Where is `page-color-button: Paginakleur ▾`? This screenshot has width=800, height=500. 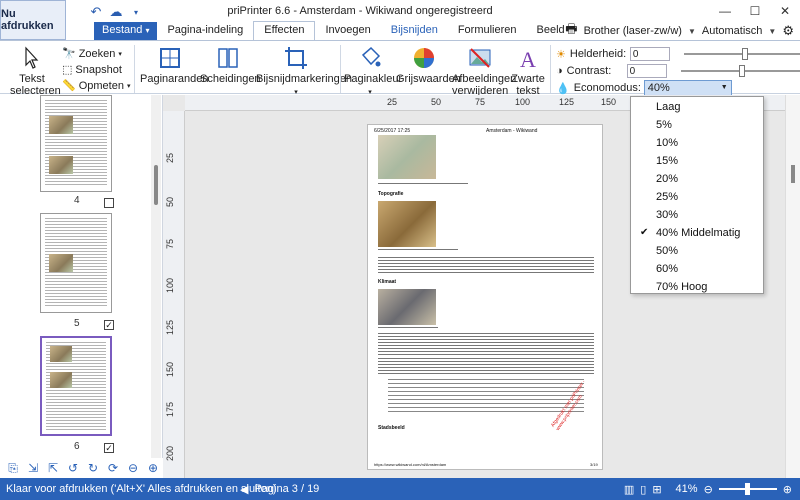 page-color-button: Paginakleur ▾ is located at coordinates (373, 72).